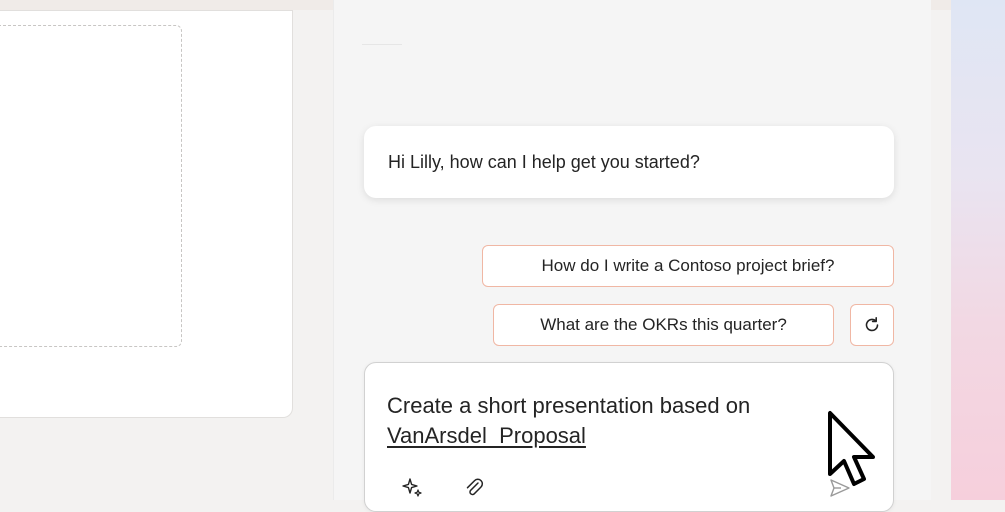  I want to click on mouse-pointer-icon, so click(851, 448).